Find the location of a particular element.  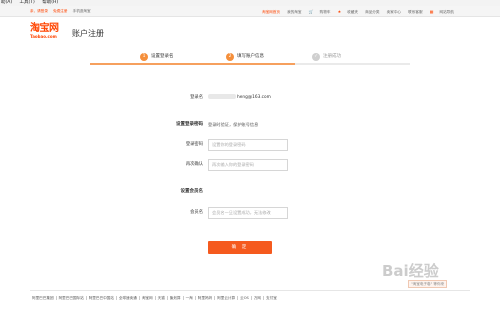

footer-link: 支付宝 is located at coordinates (271, 298).